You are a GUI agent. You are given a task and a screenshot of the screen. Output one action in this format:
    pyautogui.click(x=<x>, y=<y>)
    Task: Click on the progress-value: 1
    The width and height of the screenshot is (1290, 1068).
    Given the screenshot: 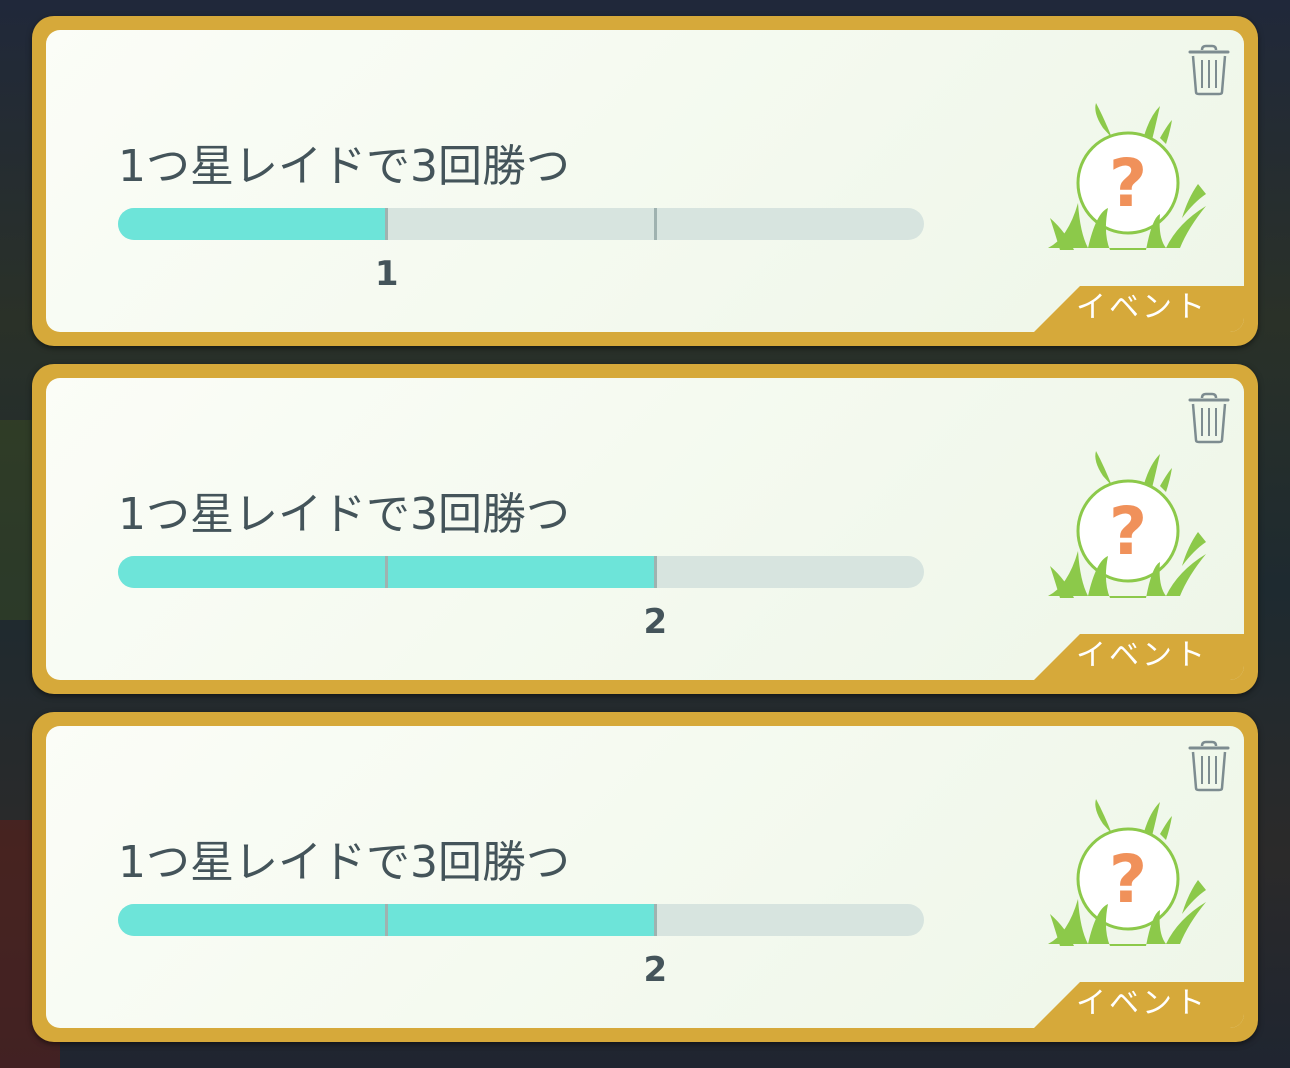 What is the action you would take?
    pyautogui.click(x=386, y=274)
    